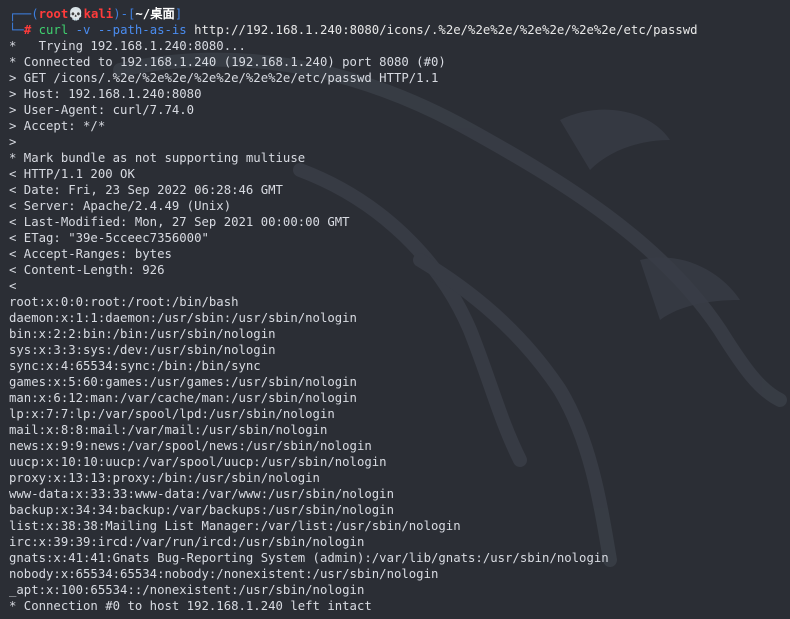  Describe the element at coordinates (102, 110) in the screenshot. I see `output-line: > User-Agent: curl/7.74.0` at that location.